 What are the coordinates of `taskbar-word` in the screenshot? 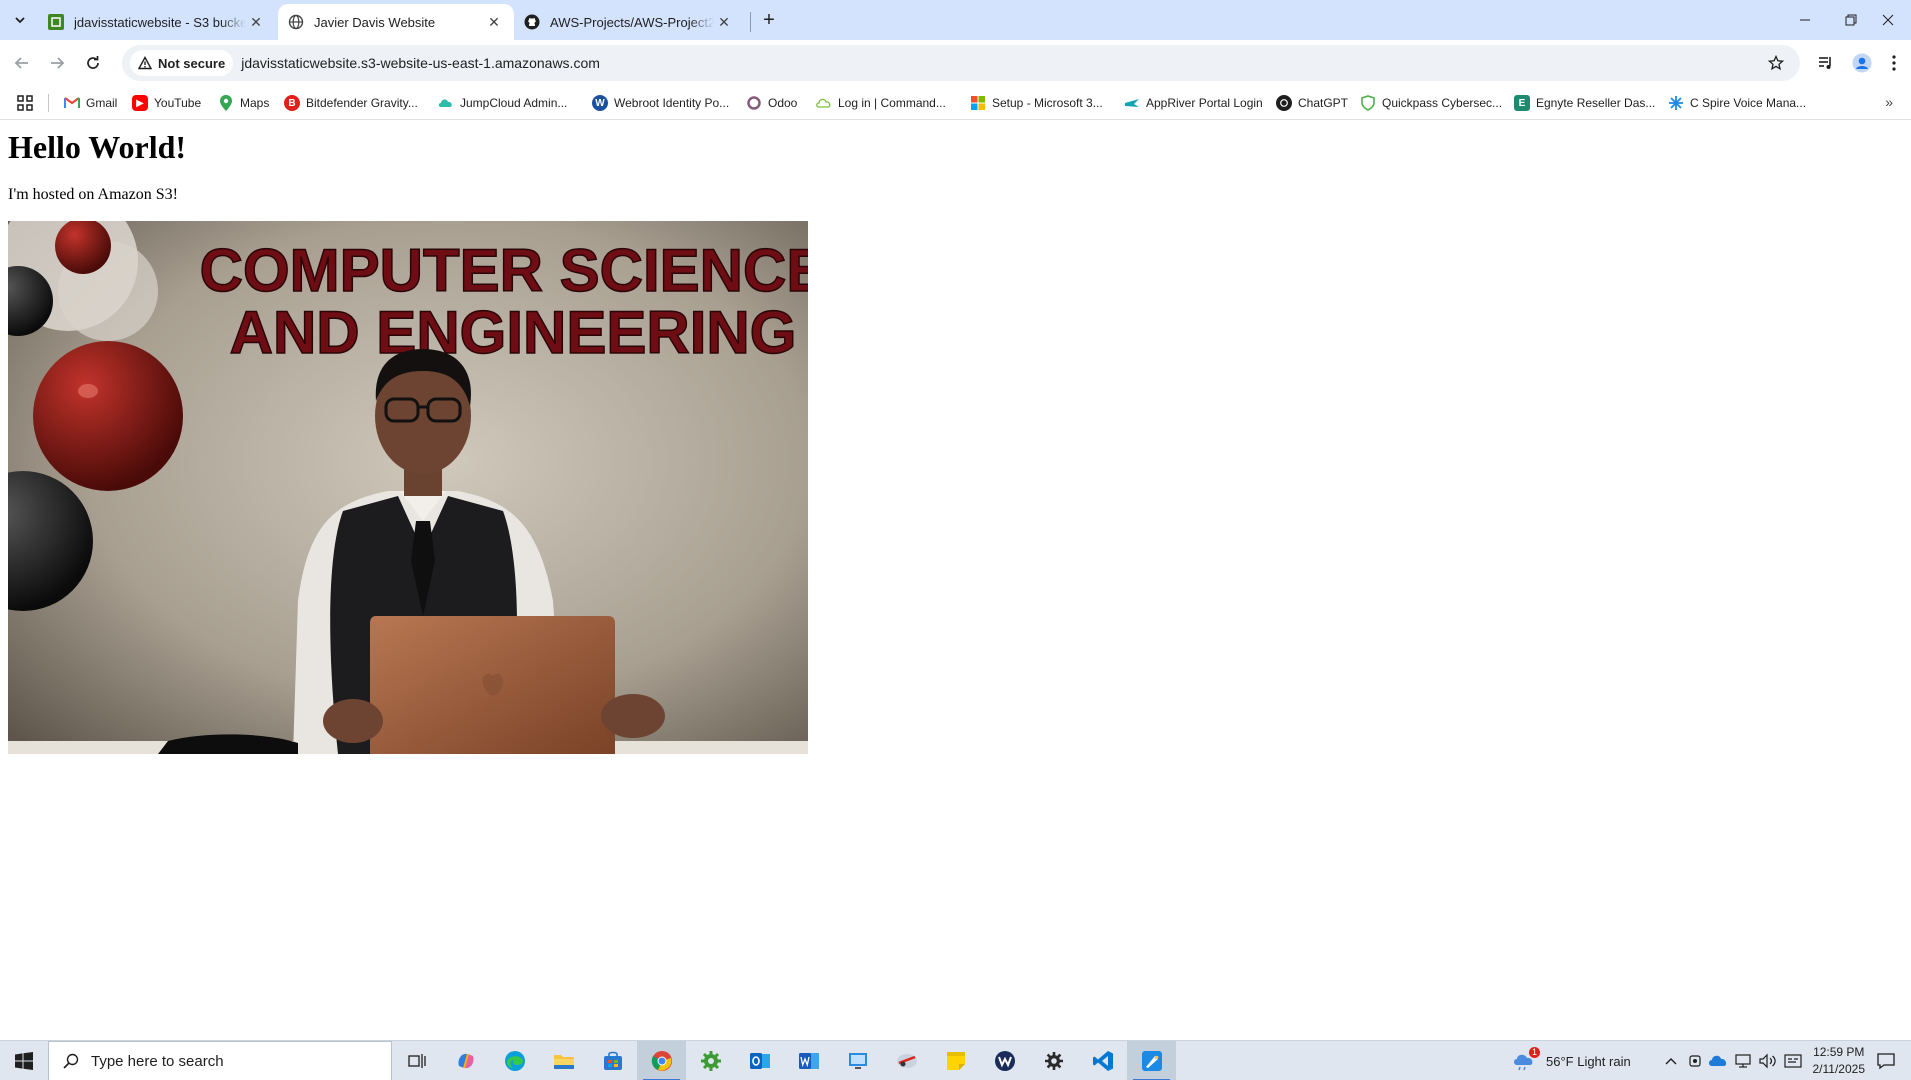 It's located at (808, 1060).